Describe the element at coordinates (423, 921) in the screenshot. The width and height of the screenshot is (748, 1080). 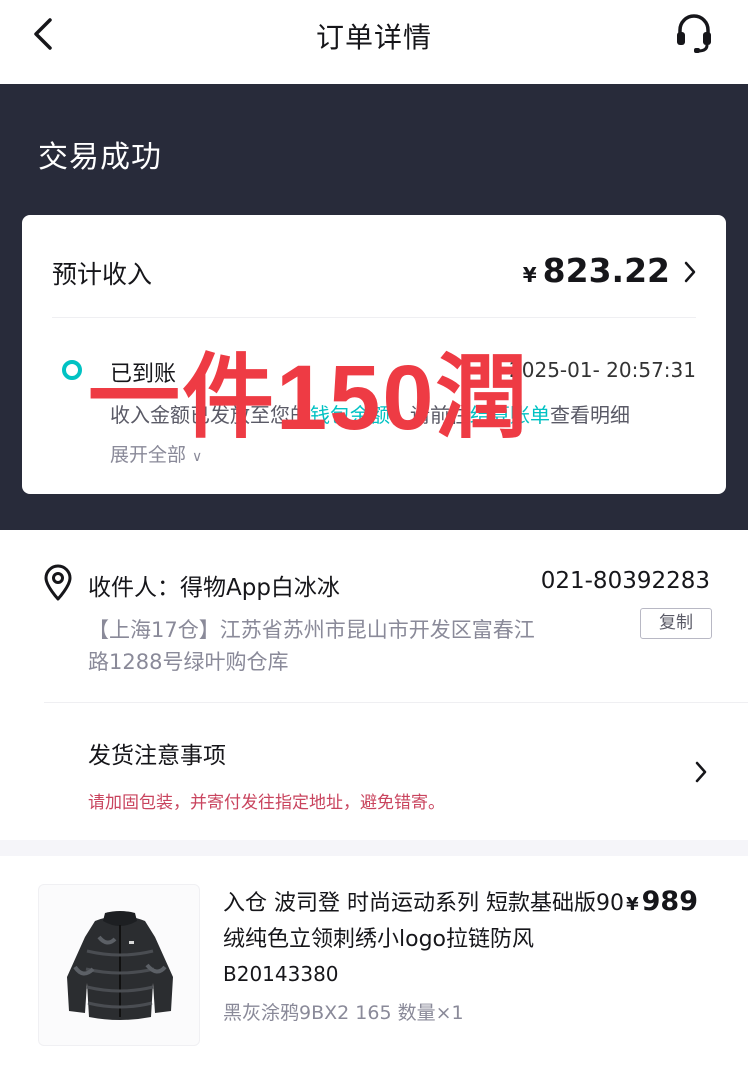
I see `product-name: 入仓 波司登 时尚运动系列 短款基础版90绒纯色立领刺绣小logo拉链防风` at that location.